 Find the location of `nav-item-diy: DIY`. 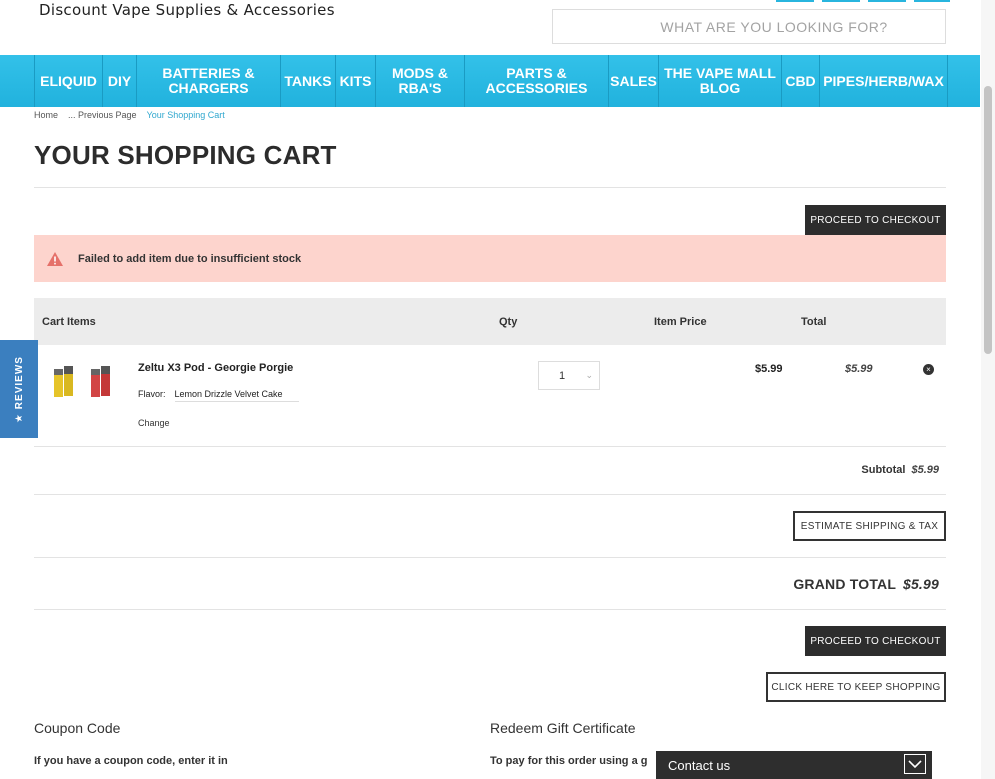

nav-item-diy: DIY is located at coordinates (119, 81).